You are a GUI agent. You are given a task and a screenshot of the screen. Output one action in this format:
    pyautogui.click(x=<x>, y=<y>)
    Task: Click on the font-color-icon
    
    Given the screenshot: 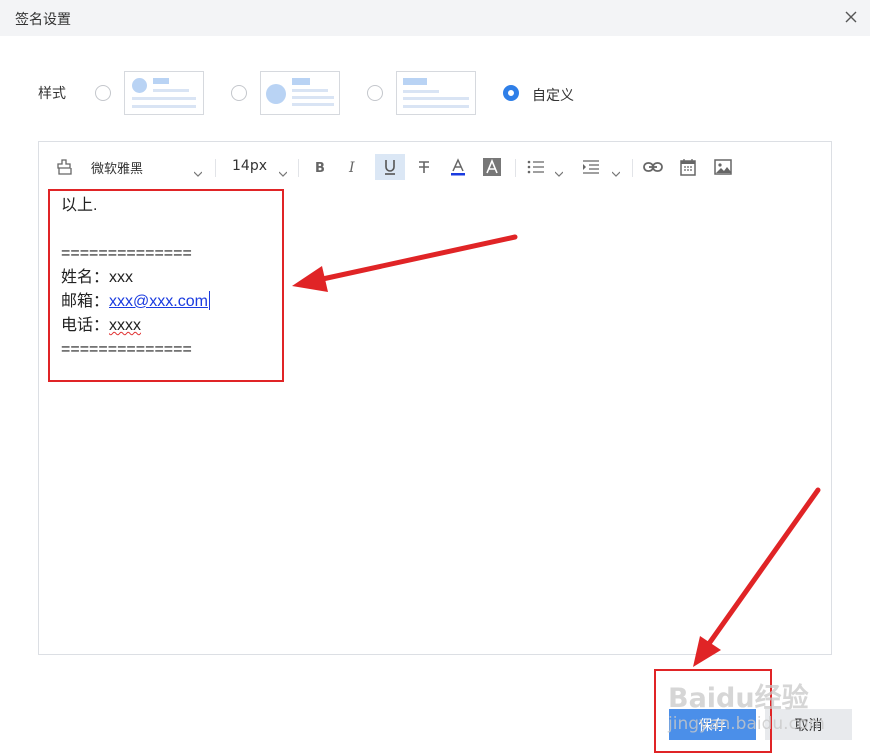 What is the action you would take?
    pyautogui.click(x=458, y=167)
    